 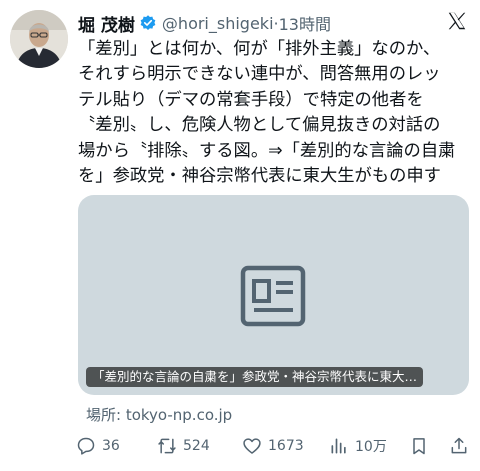 I want to click on avatar-photo, so click(x=39, y=39).